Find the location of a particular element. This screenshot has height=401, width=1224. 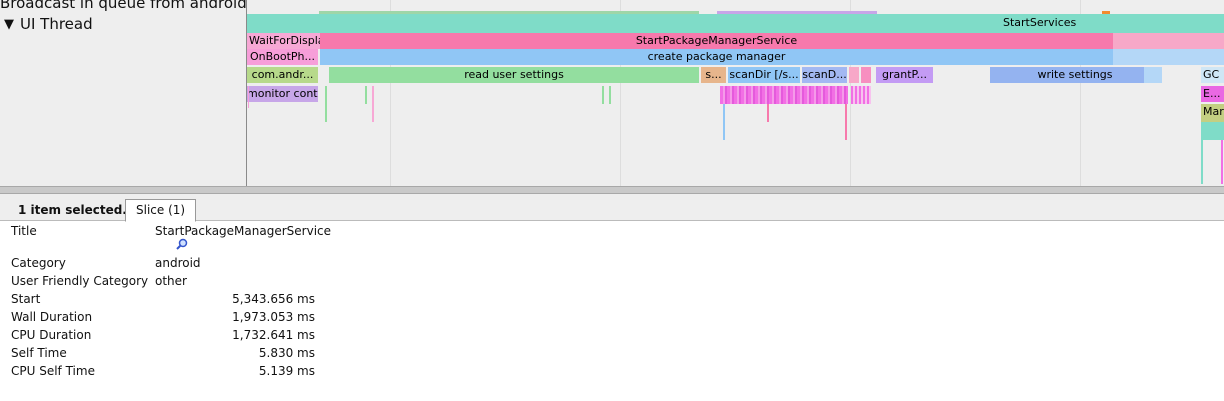

detail-key: Start is located at coordinates (26, 299).